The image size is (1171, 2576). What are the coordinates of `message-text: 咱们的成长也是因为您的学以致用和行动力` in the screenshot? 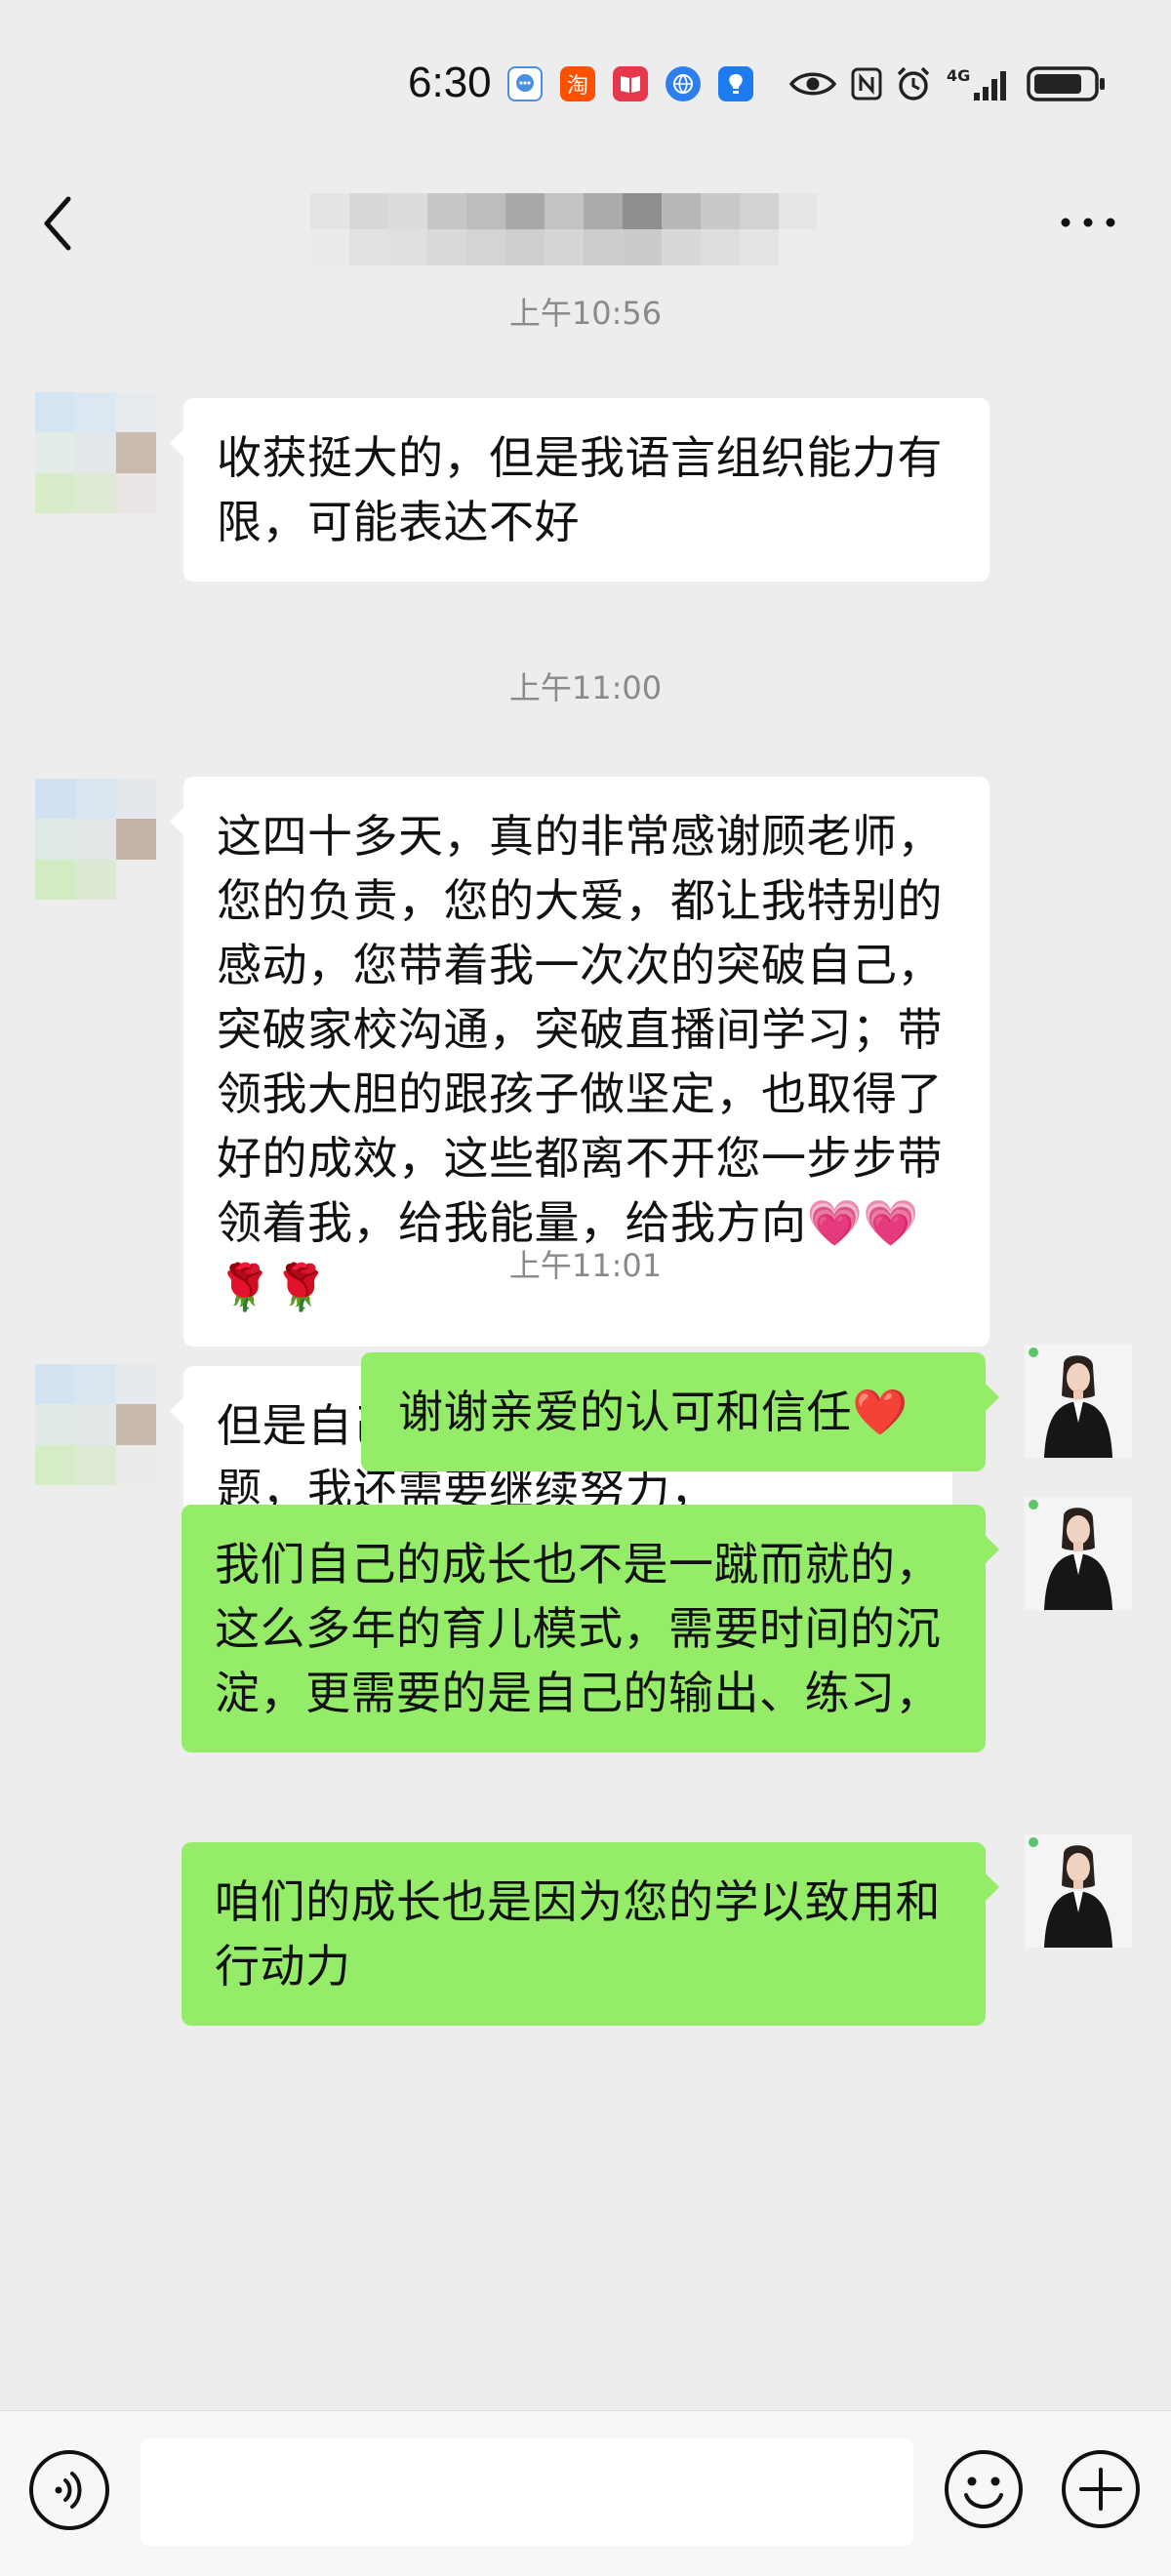 It's located at (578, 1933).